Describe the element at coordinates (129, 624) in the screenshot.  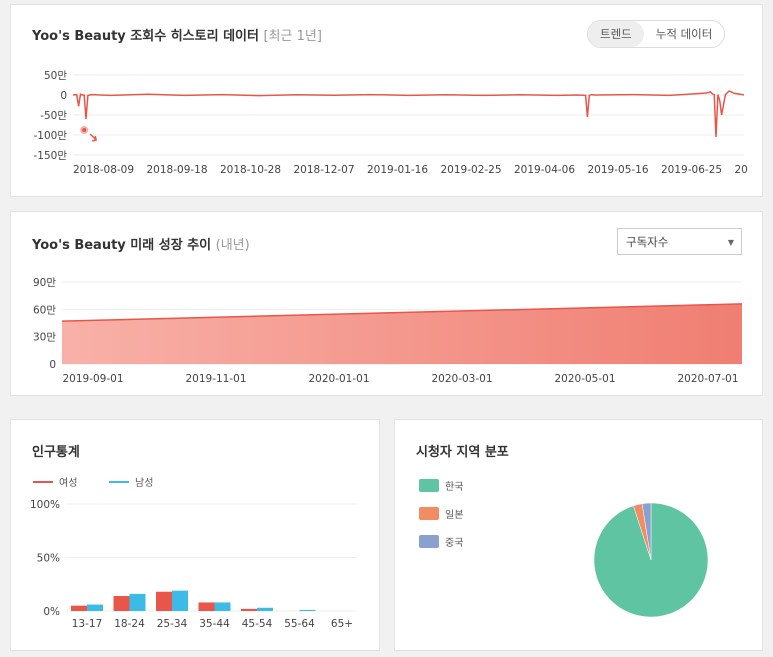
I see `x-tick-label: 18-24` at that location.